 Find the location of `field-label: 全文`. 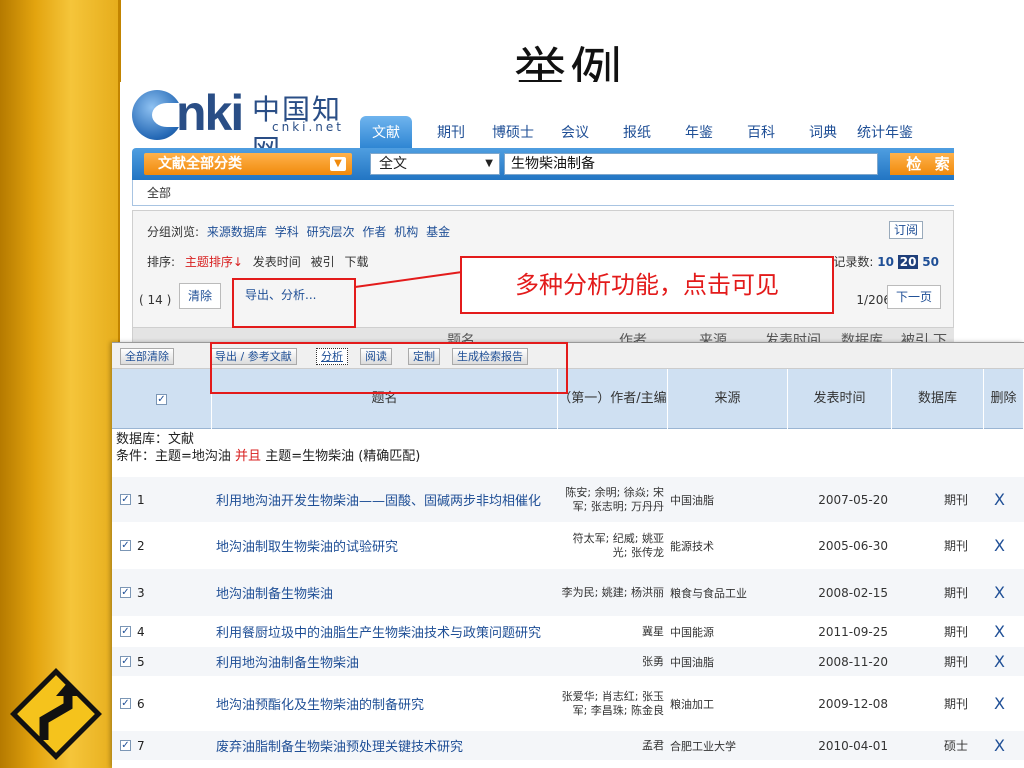

field-label: 全文 is located at coordinates (393, 164).